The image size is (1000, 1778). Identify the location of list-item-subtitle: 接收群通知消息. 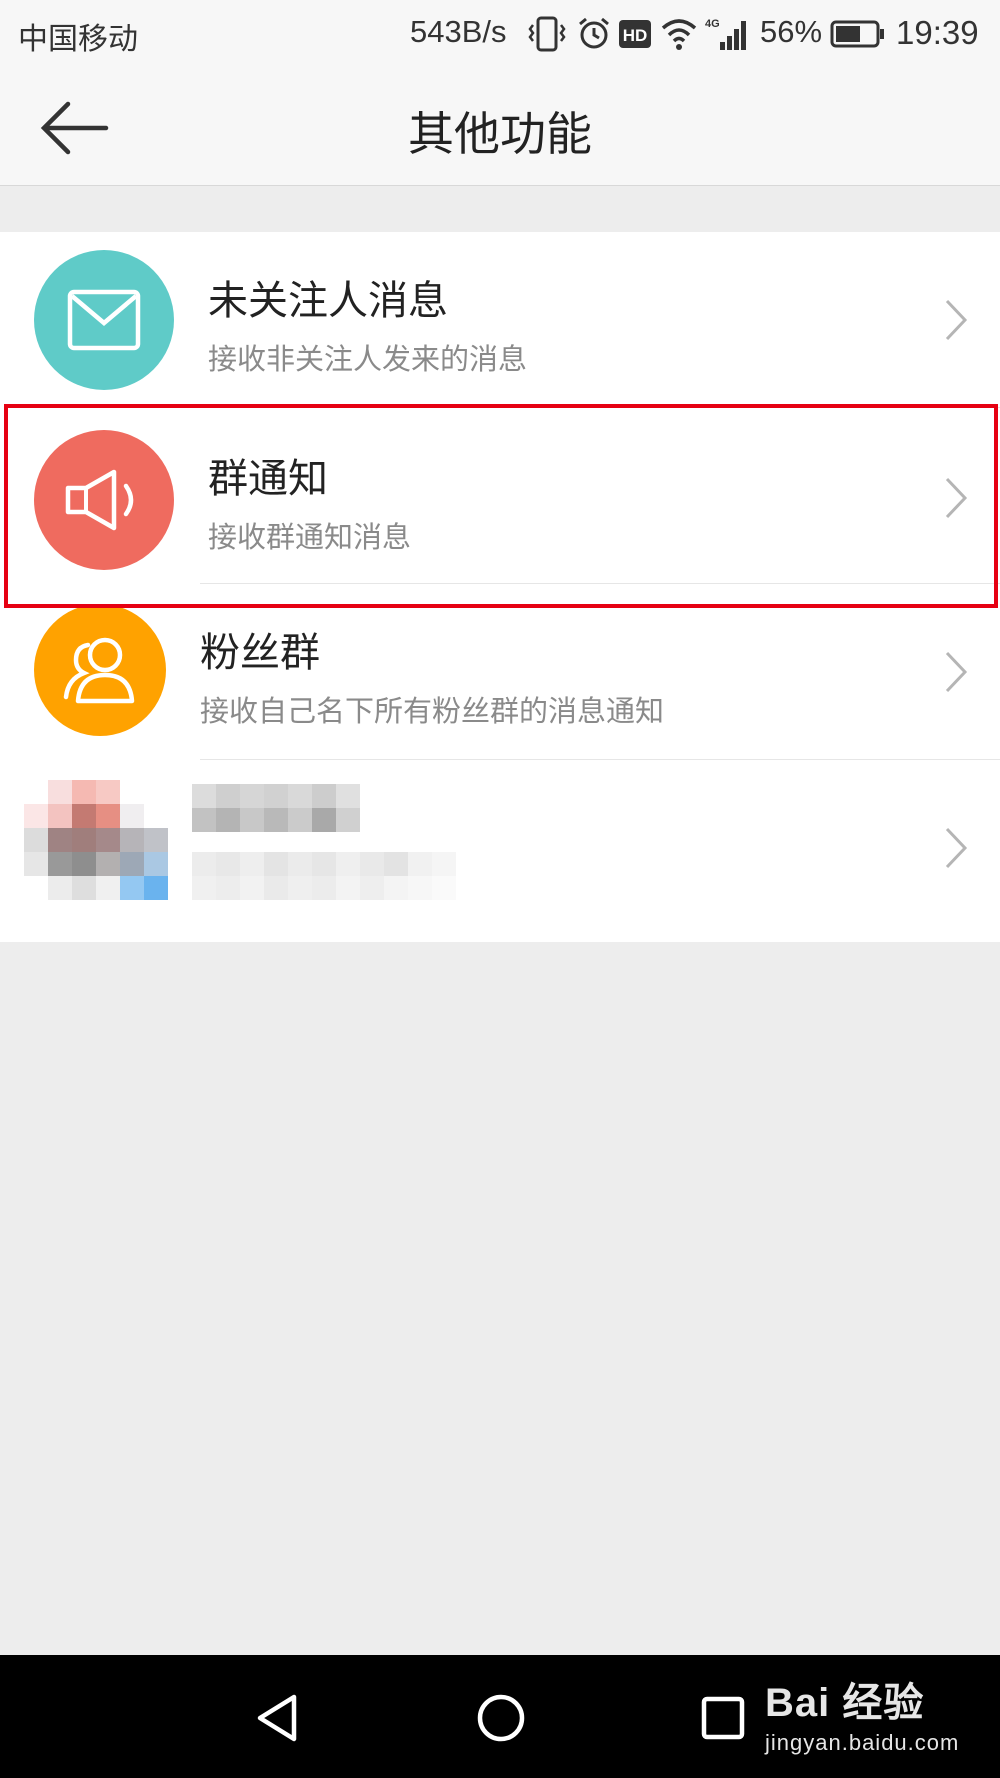
(310, 537).